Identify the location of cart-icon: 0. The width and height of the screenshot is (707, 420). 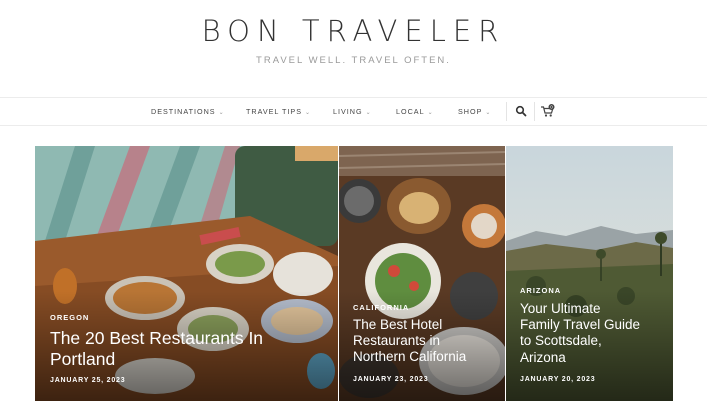
(548, 111).